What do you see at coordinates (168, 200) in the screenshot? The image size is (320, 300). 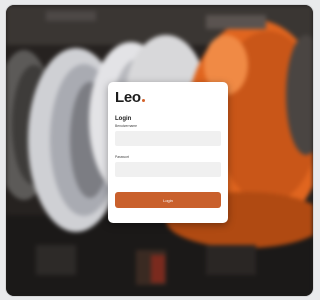 I see `login-button: Login` at bounding box center [168, 200].